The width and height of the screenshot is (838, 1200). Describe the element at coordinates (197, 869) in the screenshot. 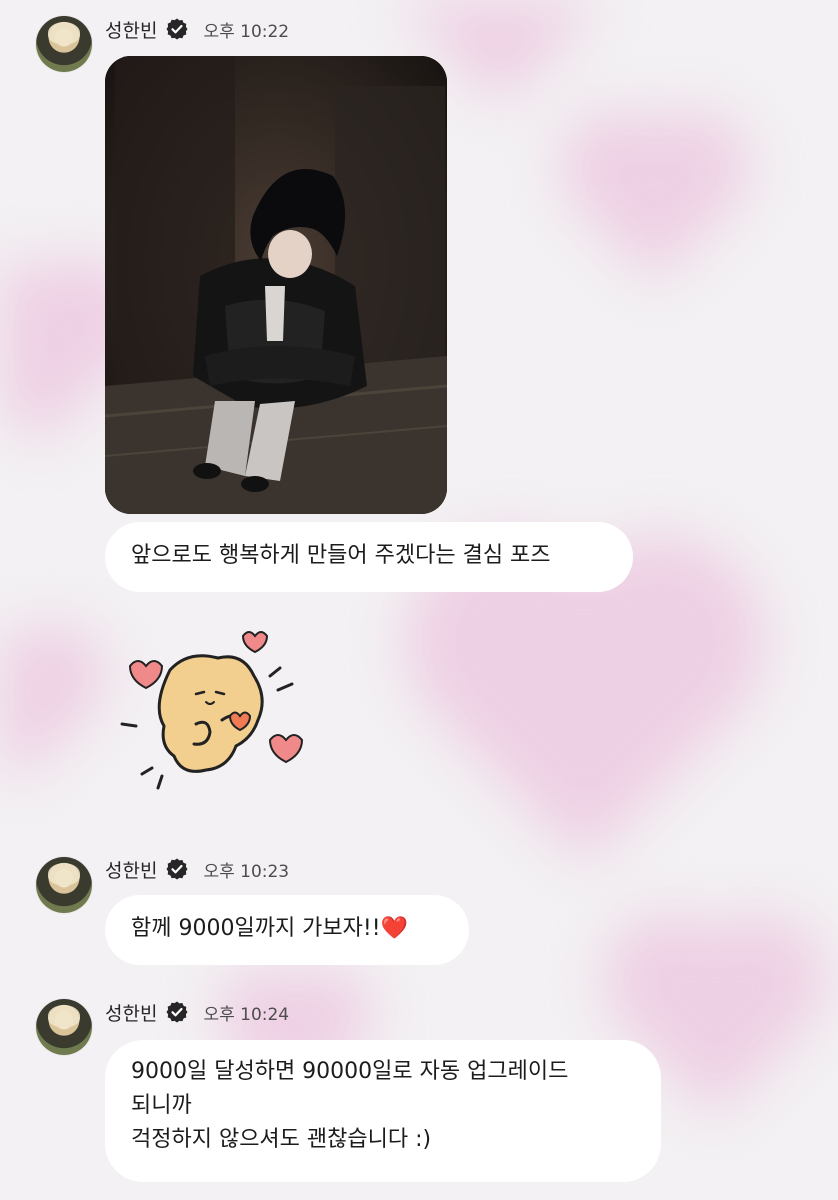

I see `message-meta: 성한빈 오후 10:23` at that location.